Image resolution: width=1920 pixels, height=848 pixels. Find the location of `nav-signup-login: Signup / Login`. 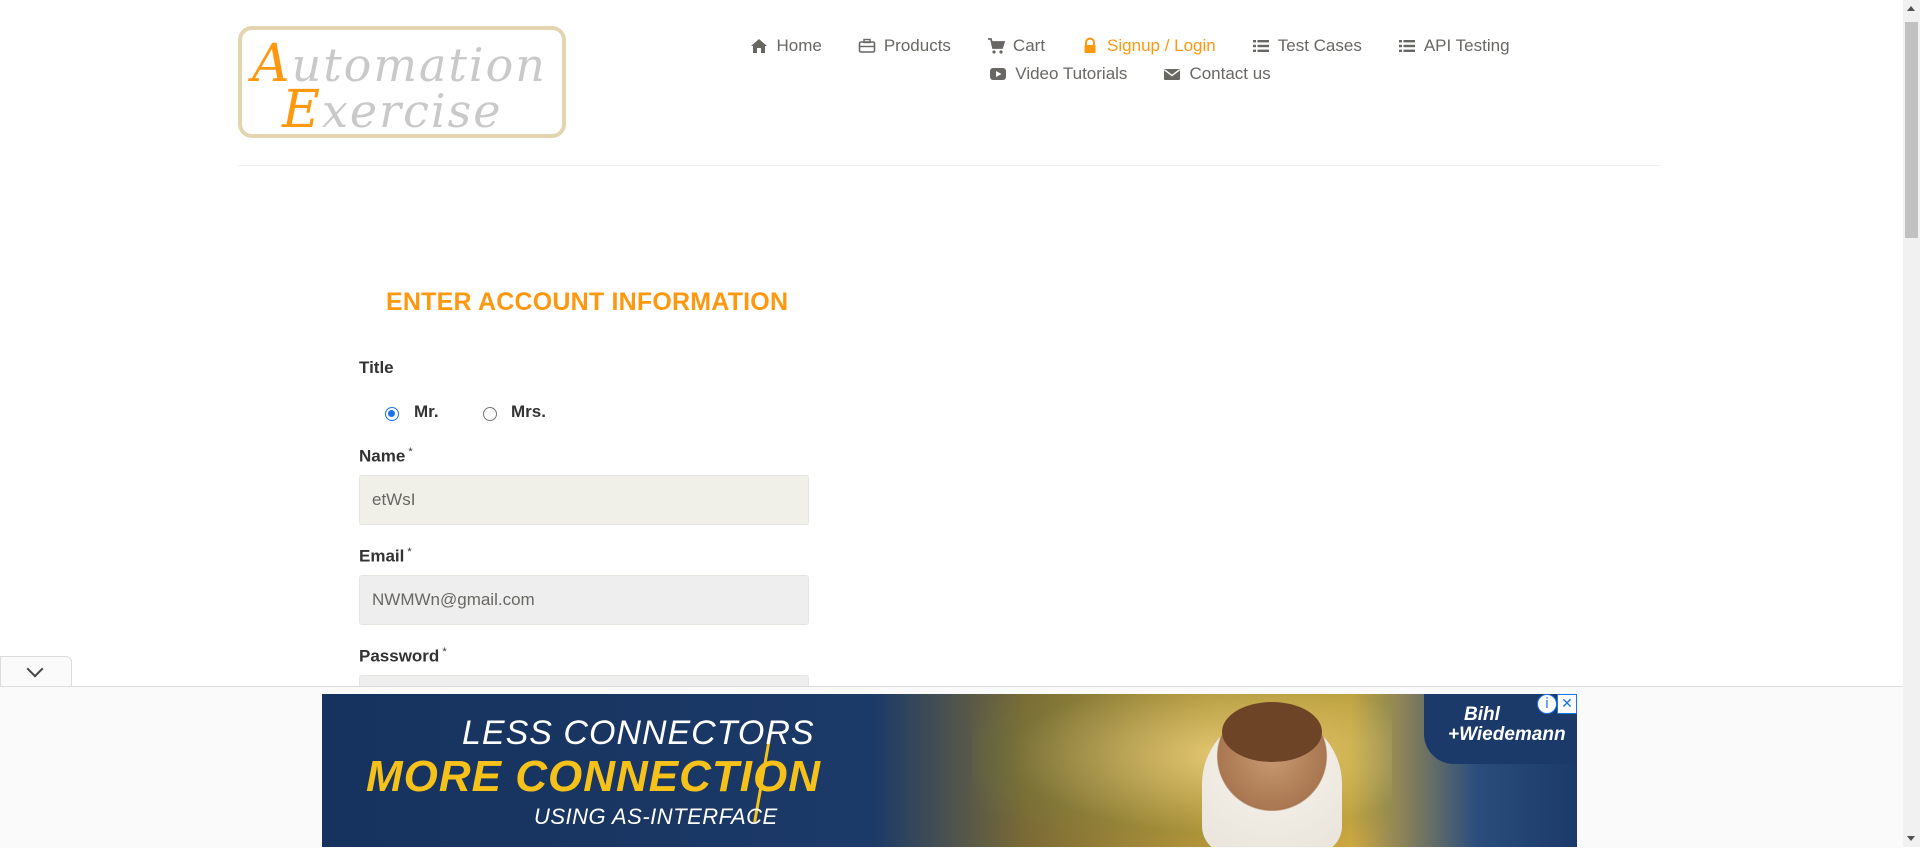

nav-signup-login: Signup / Login is located at coordinates (1148, 46).